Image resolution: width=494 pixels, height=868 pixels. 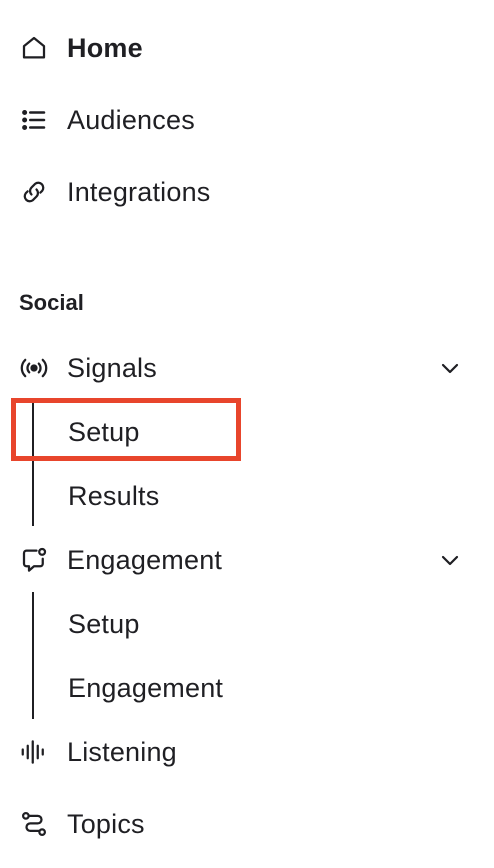 I want to click on nav-item-listening-label: Listening, so click(x=122, y=751).